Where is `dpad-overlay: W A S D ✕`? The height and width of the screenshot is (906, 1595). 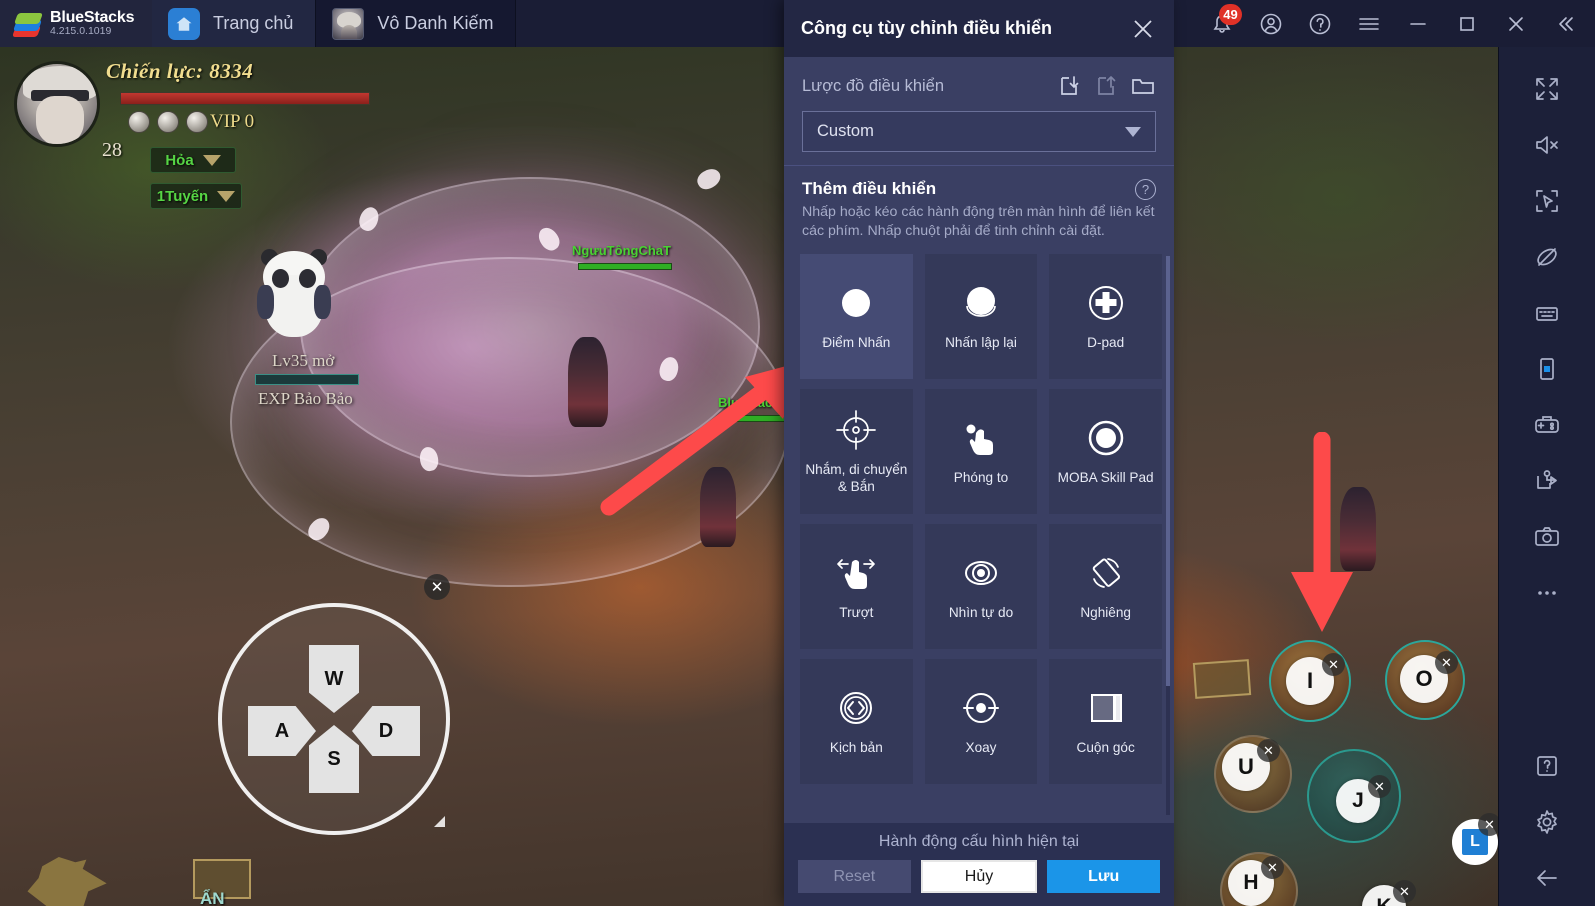
dpad-overlay: W A S D ✕ is located at coordinates (334, 704).